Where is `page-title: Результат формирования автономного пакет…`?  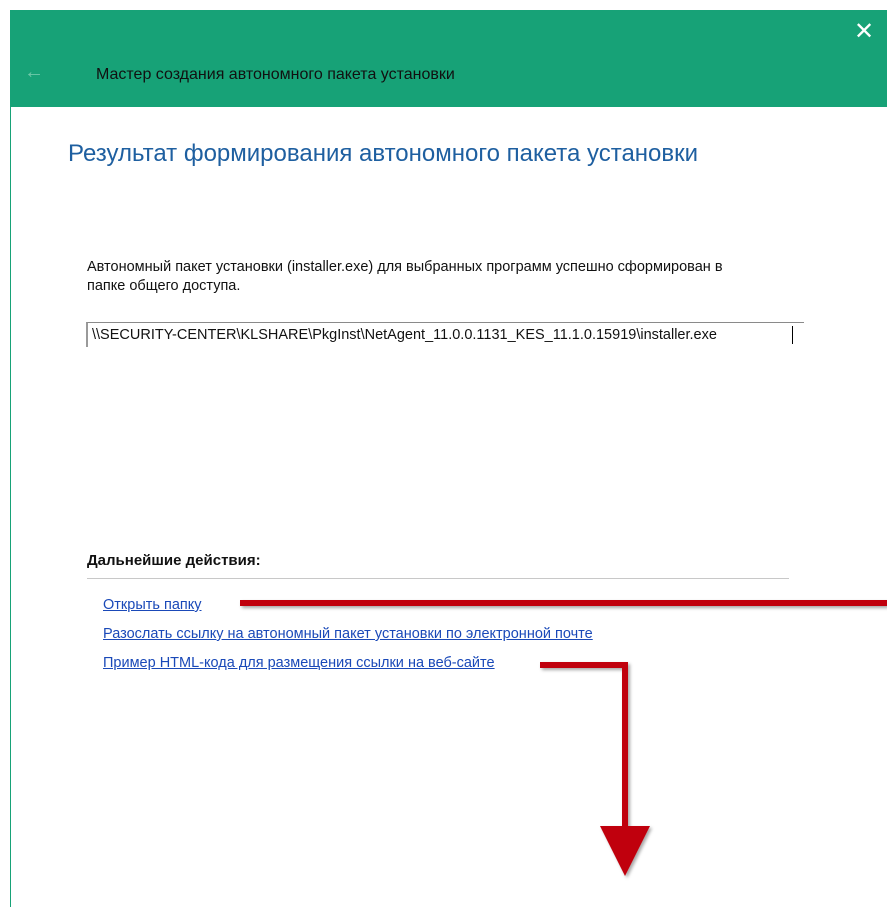 page-title: Результат формирования автономного пакет… is located at coordinates (383, 153).